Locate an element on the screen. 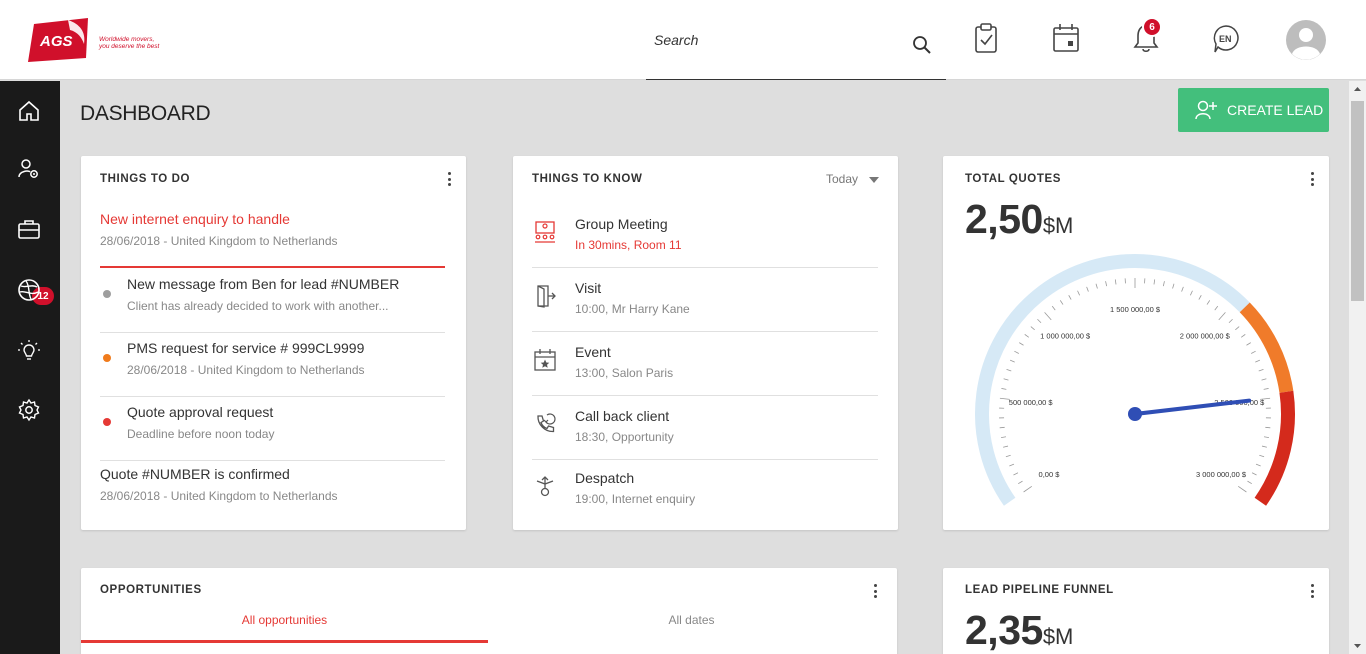 The height and width of the screenshot is (654, 1366). gauge-needle-hub is located at coordinates (1135, 414).